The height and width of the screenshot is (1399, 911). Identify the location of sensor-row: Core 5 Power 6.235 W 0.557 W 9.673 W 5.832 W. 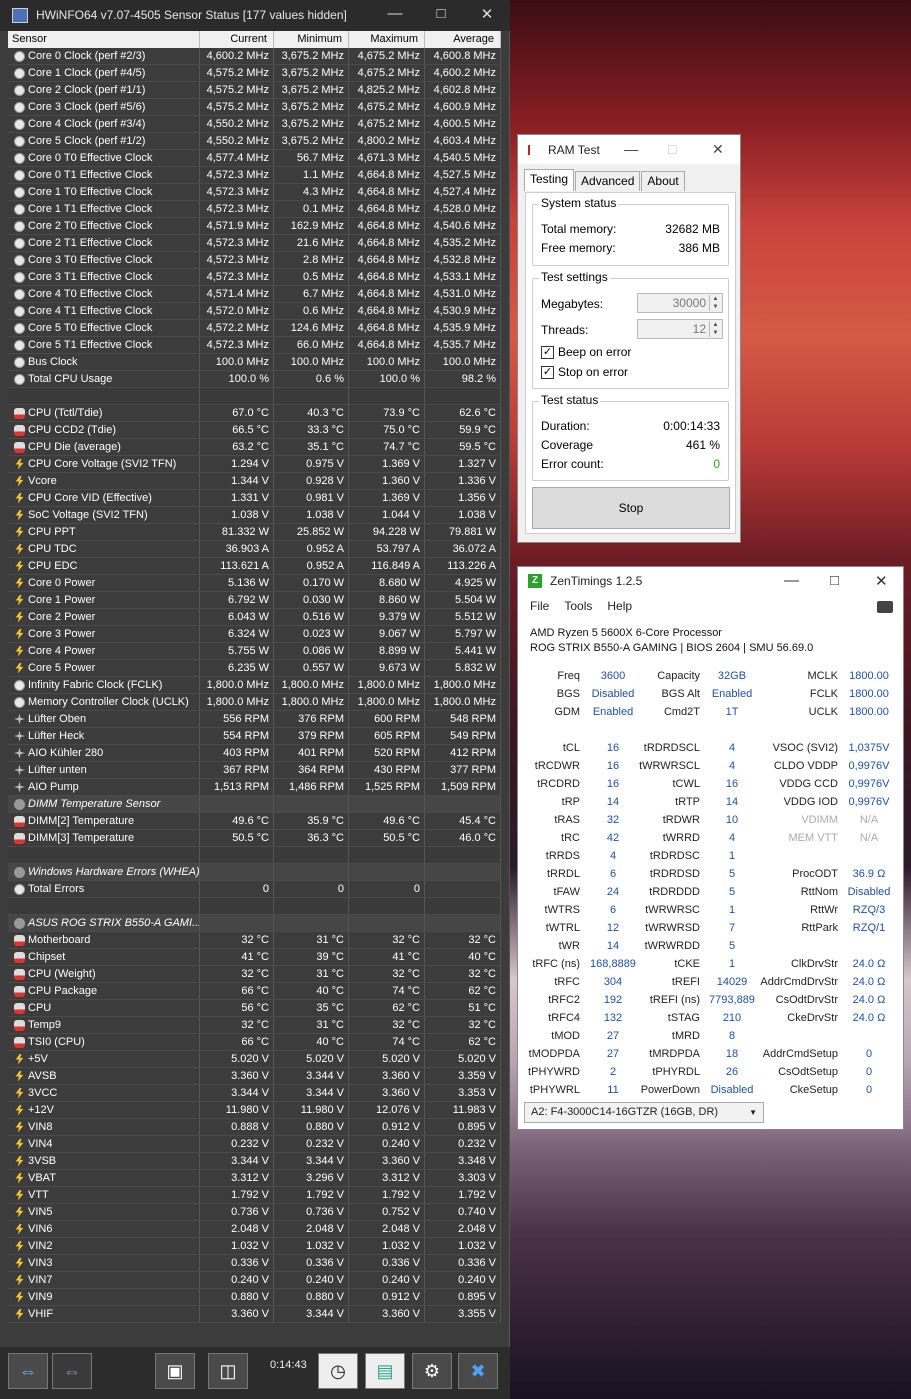
(254, 668).